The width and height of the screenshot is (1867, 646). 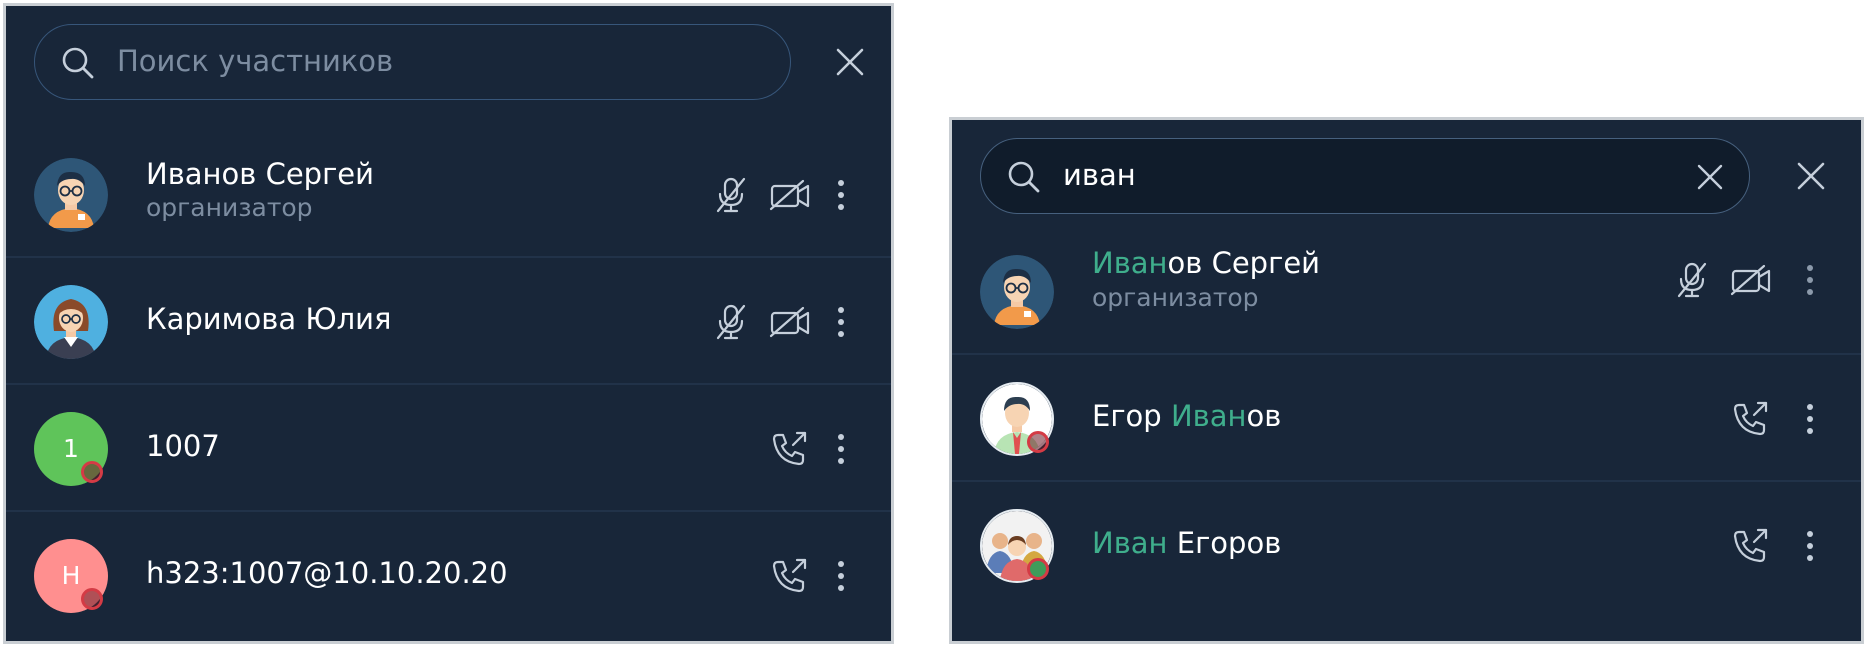 I want to click on search-row: иван, so click(x=1406, y=167).